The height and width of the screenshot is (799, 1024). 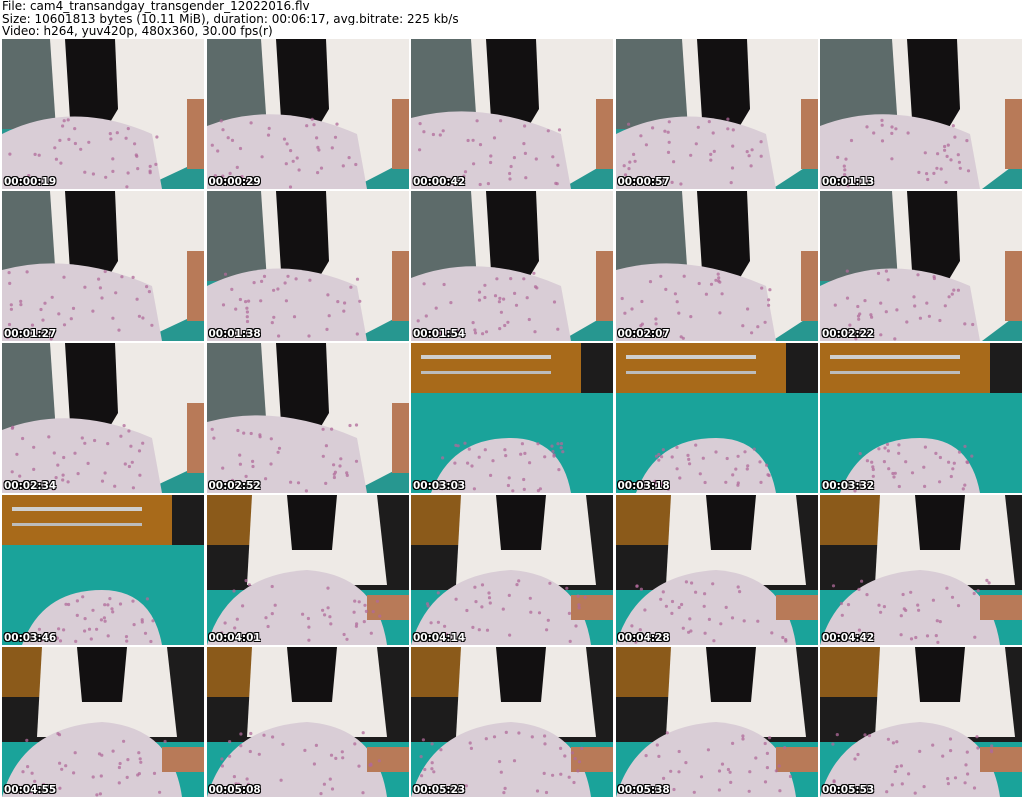 What do you see at coordinates (643, 790) in the screenshot?
I see `thumbnail-timestamp: 00:05:38` at bounding box center [643, 790].